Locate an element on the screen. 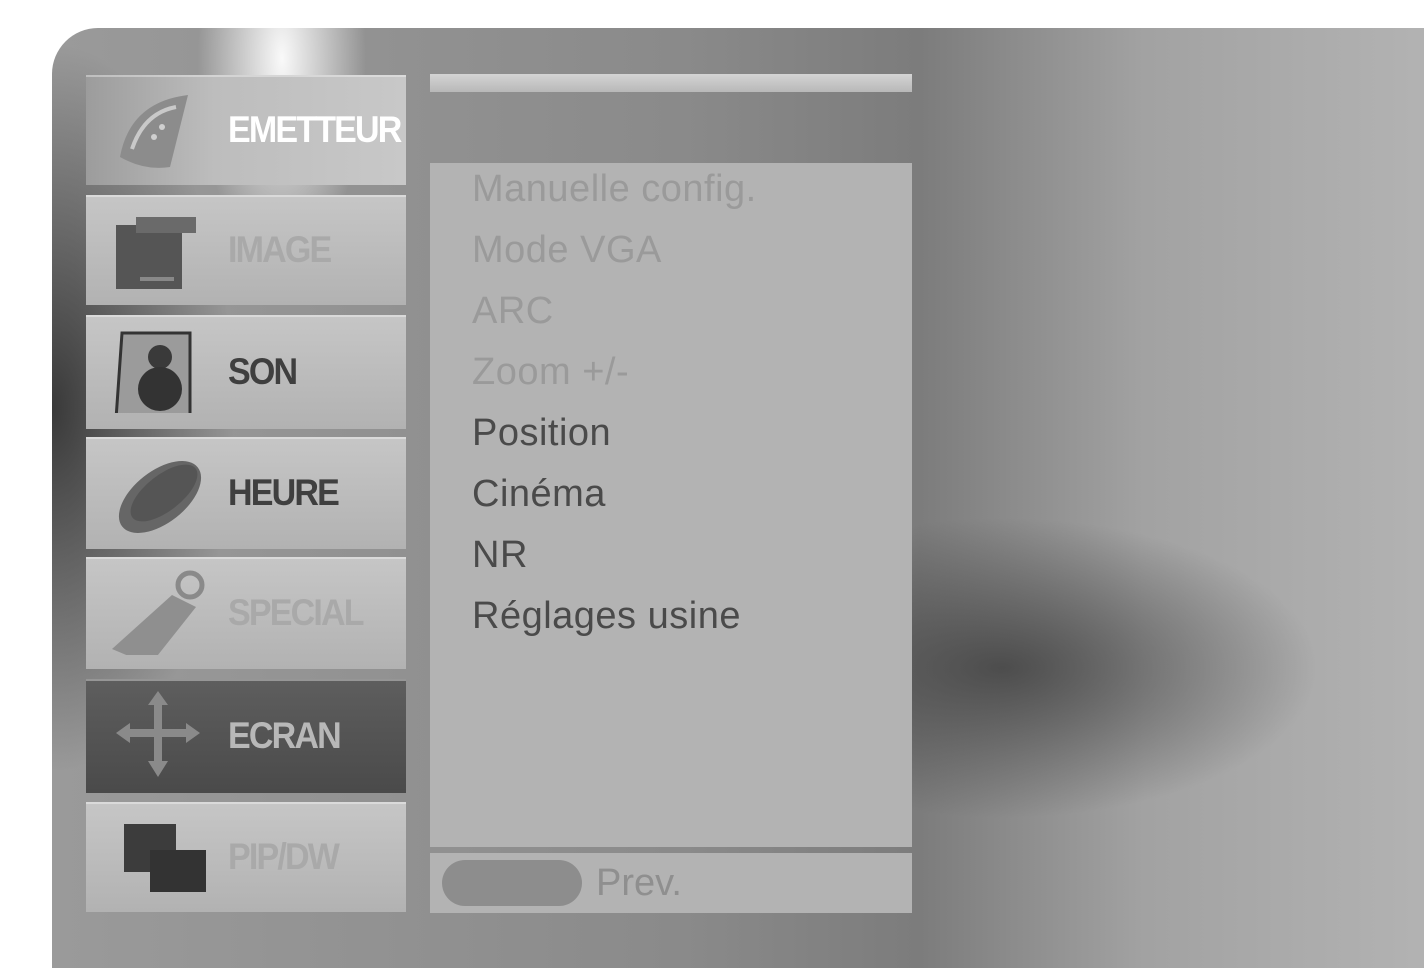 This screenshot has height=968, width=1424. submenu-item-position: Position is located at coordinates (541, 433).